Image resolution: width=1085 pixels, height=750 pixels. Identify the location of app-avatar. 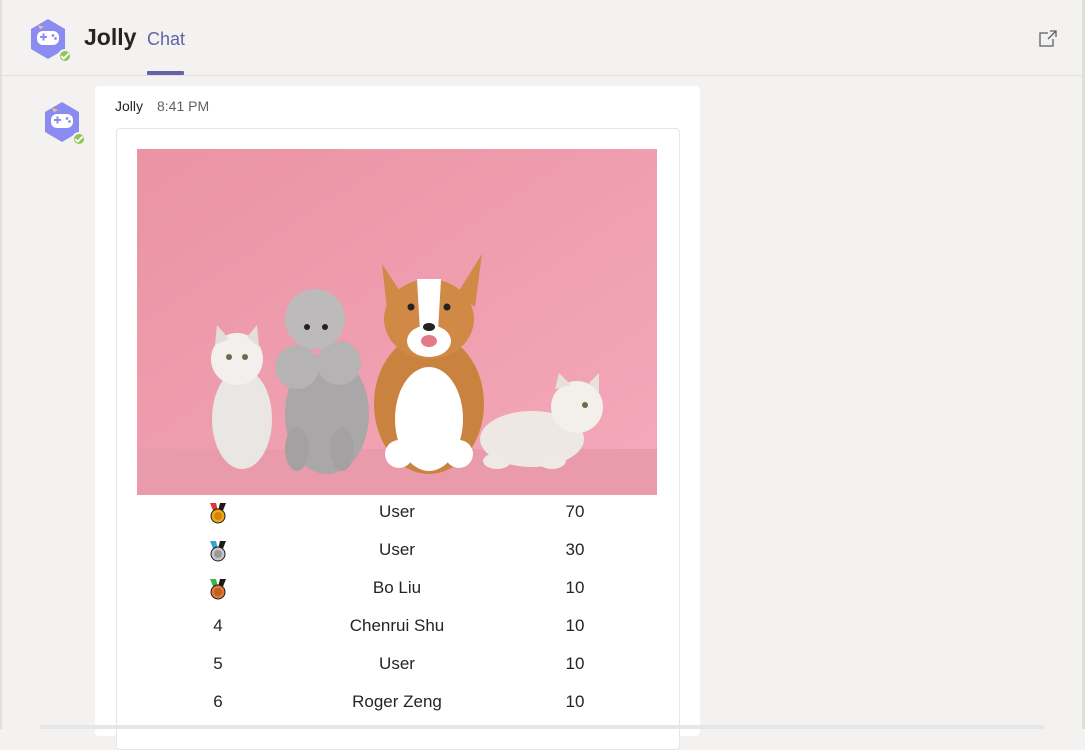
(49, 40).